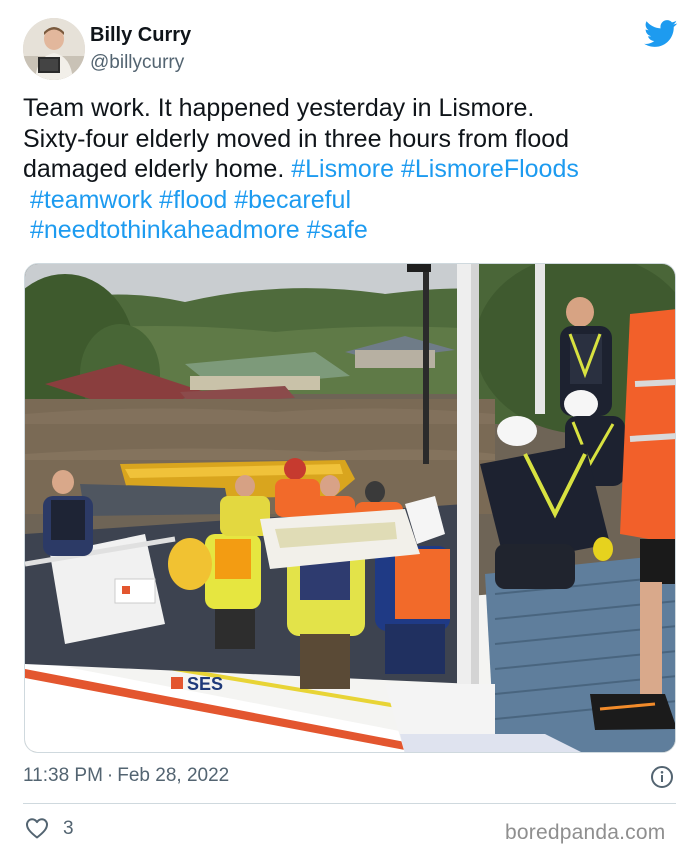 The height and width of the screenshot is (856, 700). Describe the element at coordinates (68, 829) in the screenshot. I see `like-count: 3` at that location.